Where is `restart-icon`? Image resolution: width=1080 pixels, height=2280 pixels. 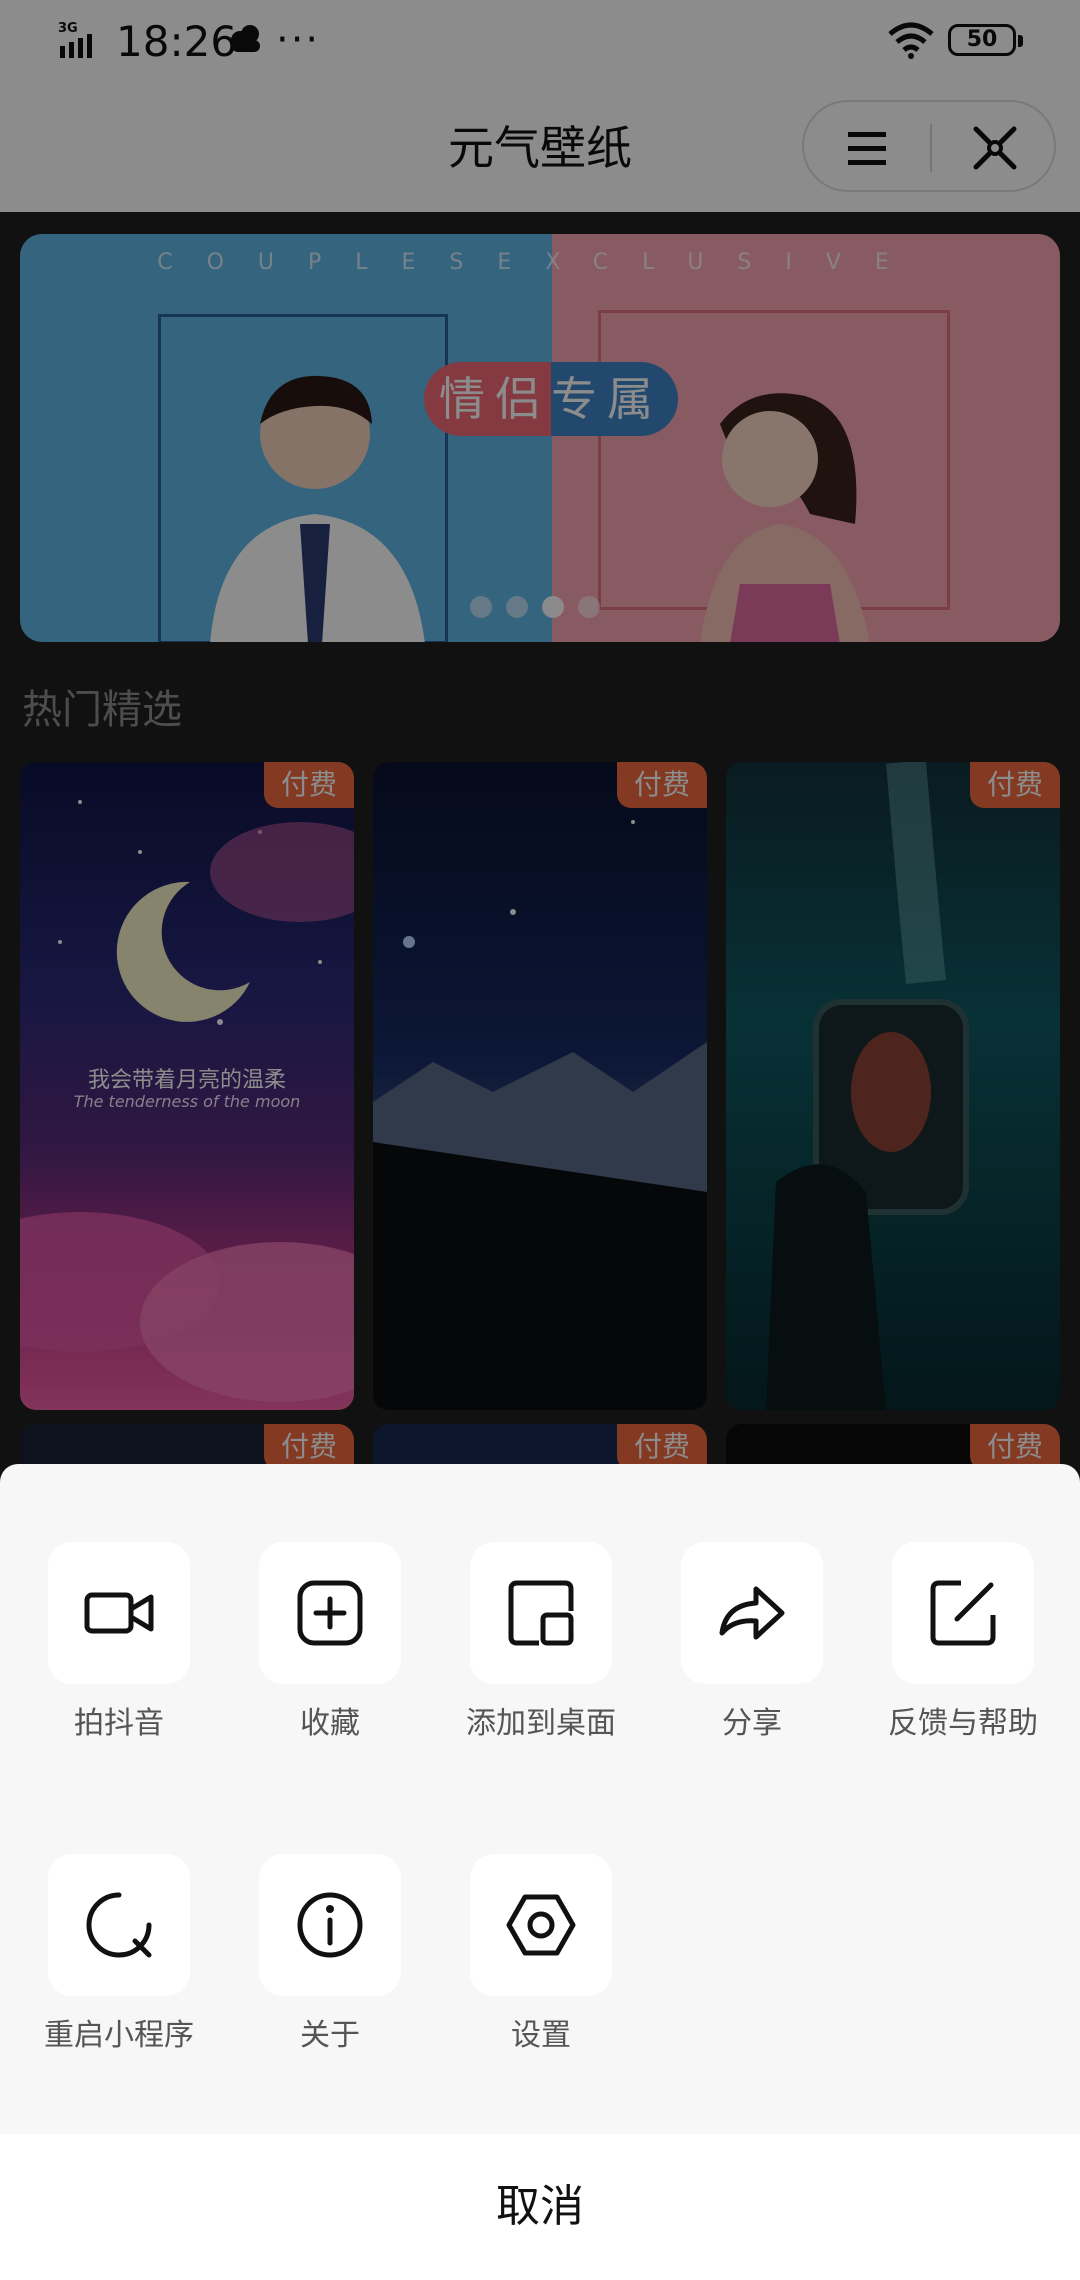
restart-icon is located at coordinates (119, 1925).